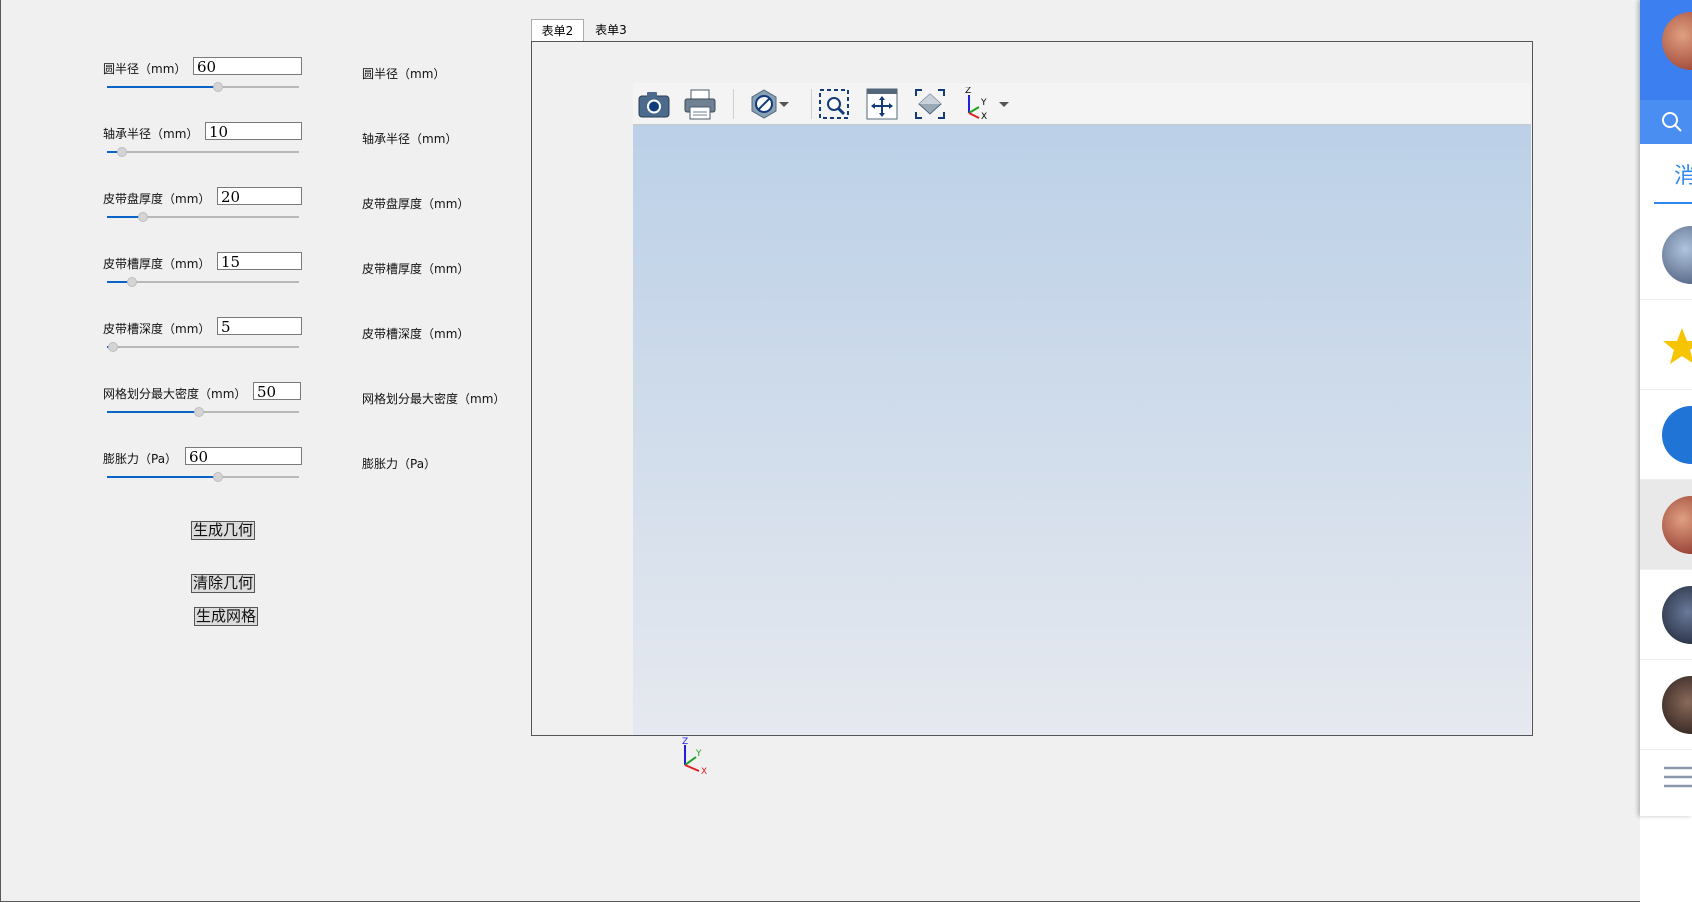 The height and width of the screenshot is (903, 1692). Describe the element at coordinates (930, 104) in the screenshot. I see `fit-all-icon` at that location.